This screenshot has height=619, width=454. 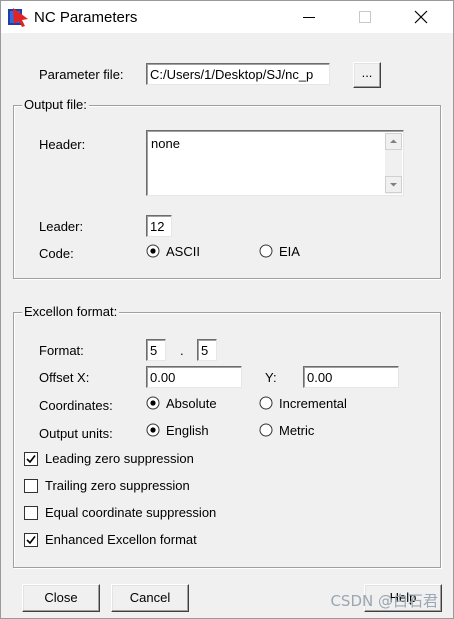 What do you see at coordinates (393, 163) in the screenshot?
I see `header-scrollbar` at bounding box center [393, 163].